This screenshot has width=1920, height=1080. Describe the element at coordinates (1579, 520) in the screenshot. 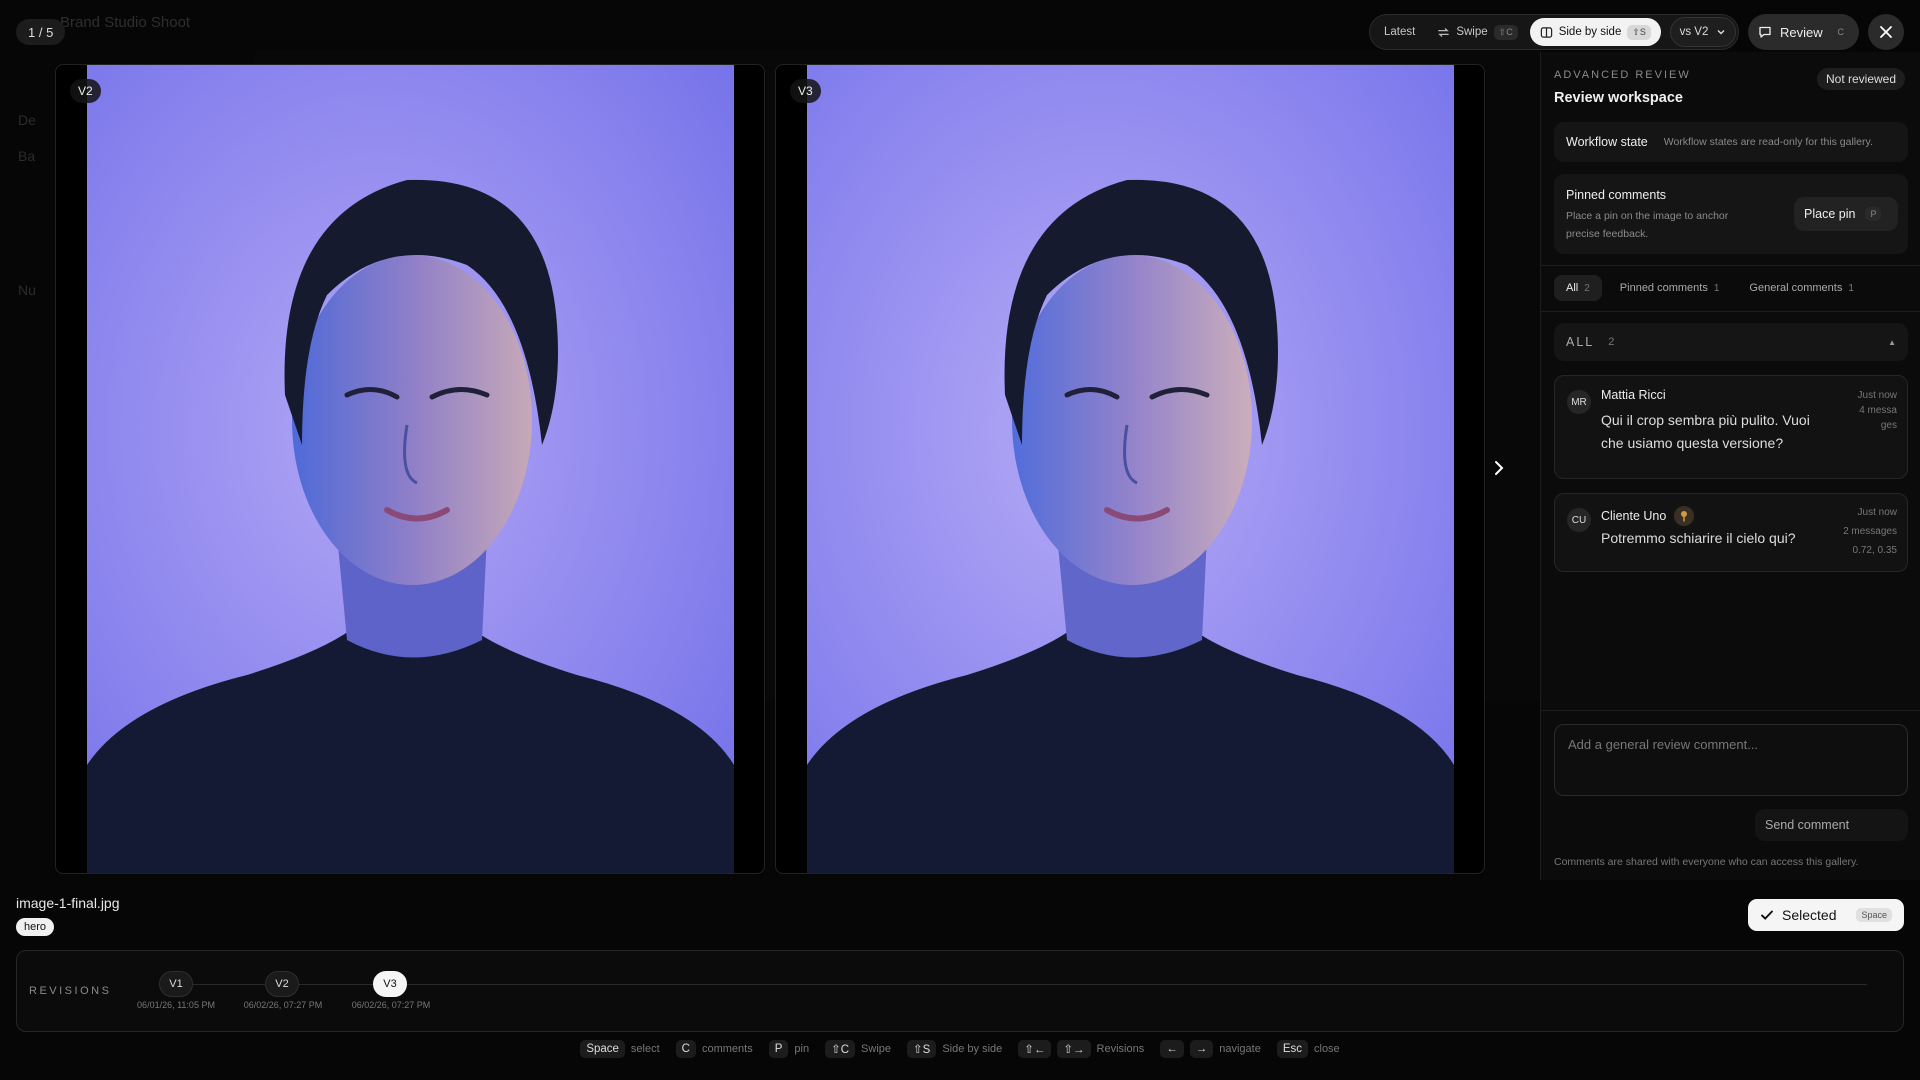

I see `avatar: CU` at that location.